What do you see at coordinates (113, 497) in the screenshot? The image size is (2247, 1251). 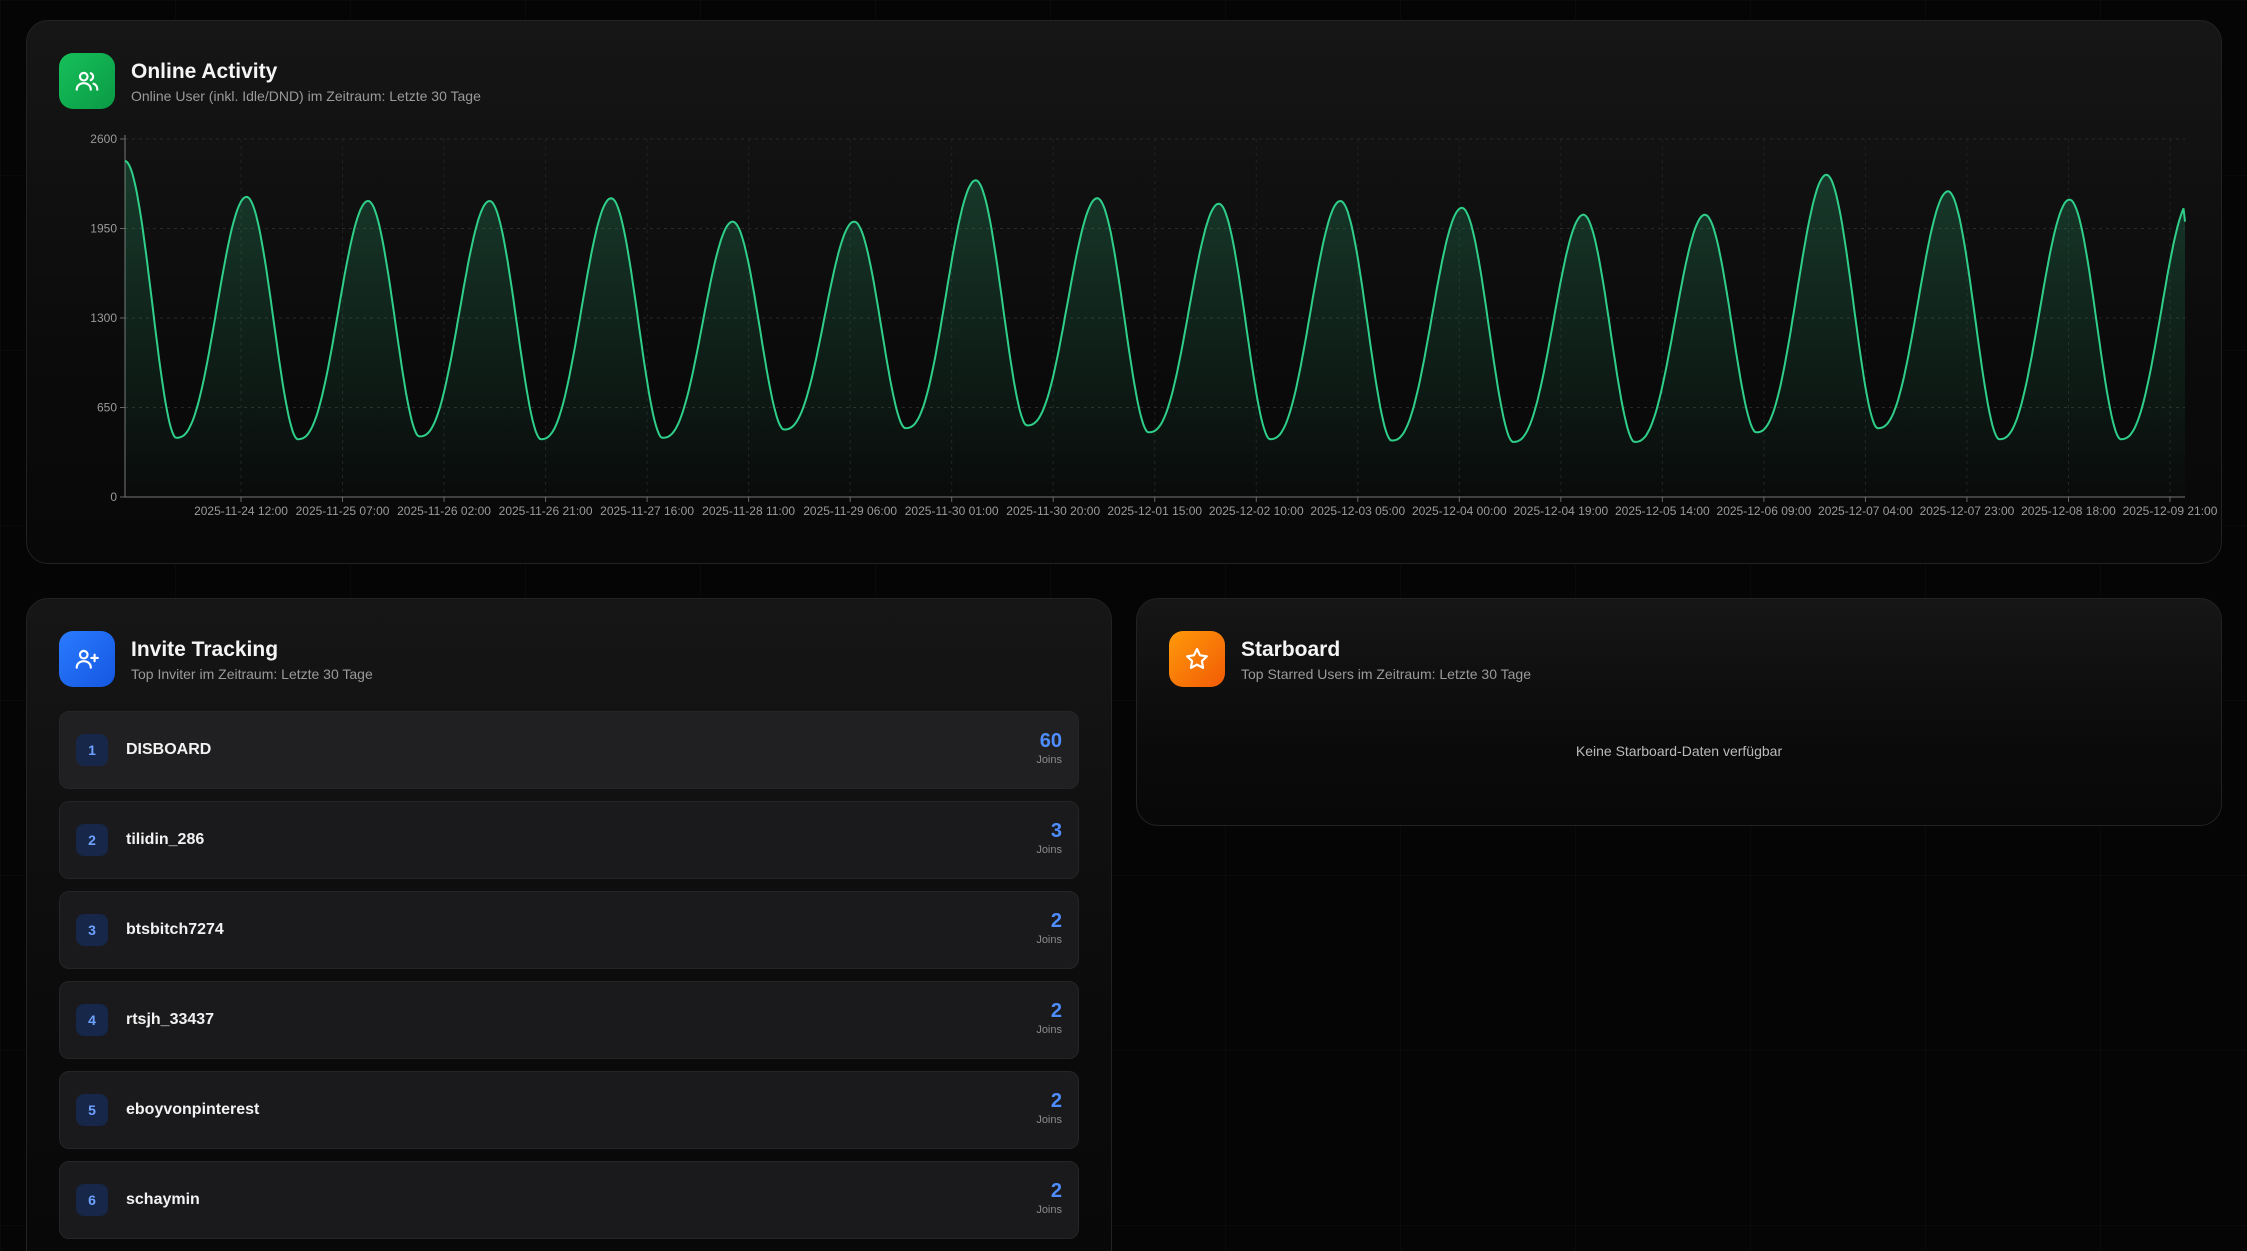 I see `y-tick-label: 0` at bounding box center [113, 497].